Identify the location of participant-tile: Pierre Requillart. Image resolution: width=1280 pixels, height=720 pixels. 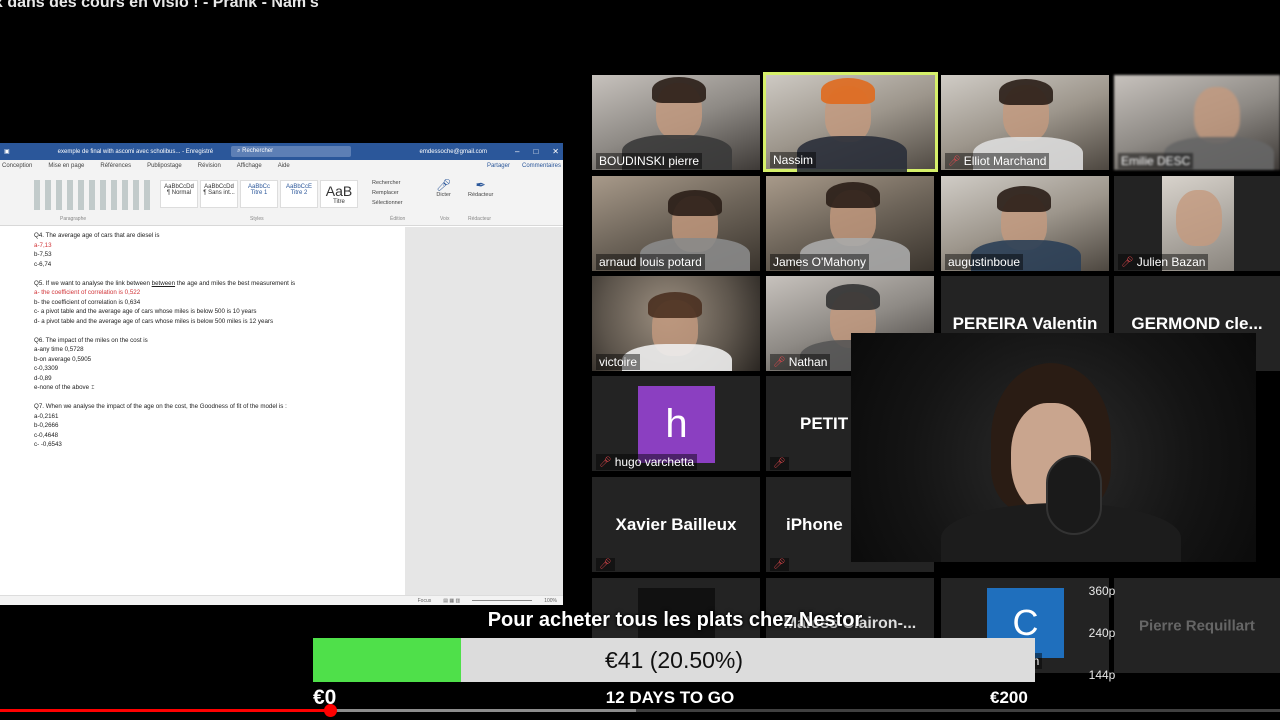
(1197, 625).